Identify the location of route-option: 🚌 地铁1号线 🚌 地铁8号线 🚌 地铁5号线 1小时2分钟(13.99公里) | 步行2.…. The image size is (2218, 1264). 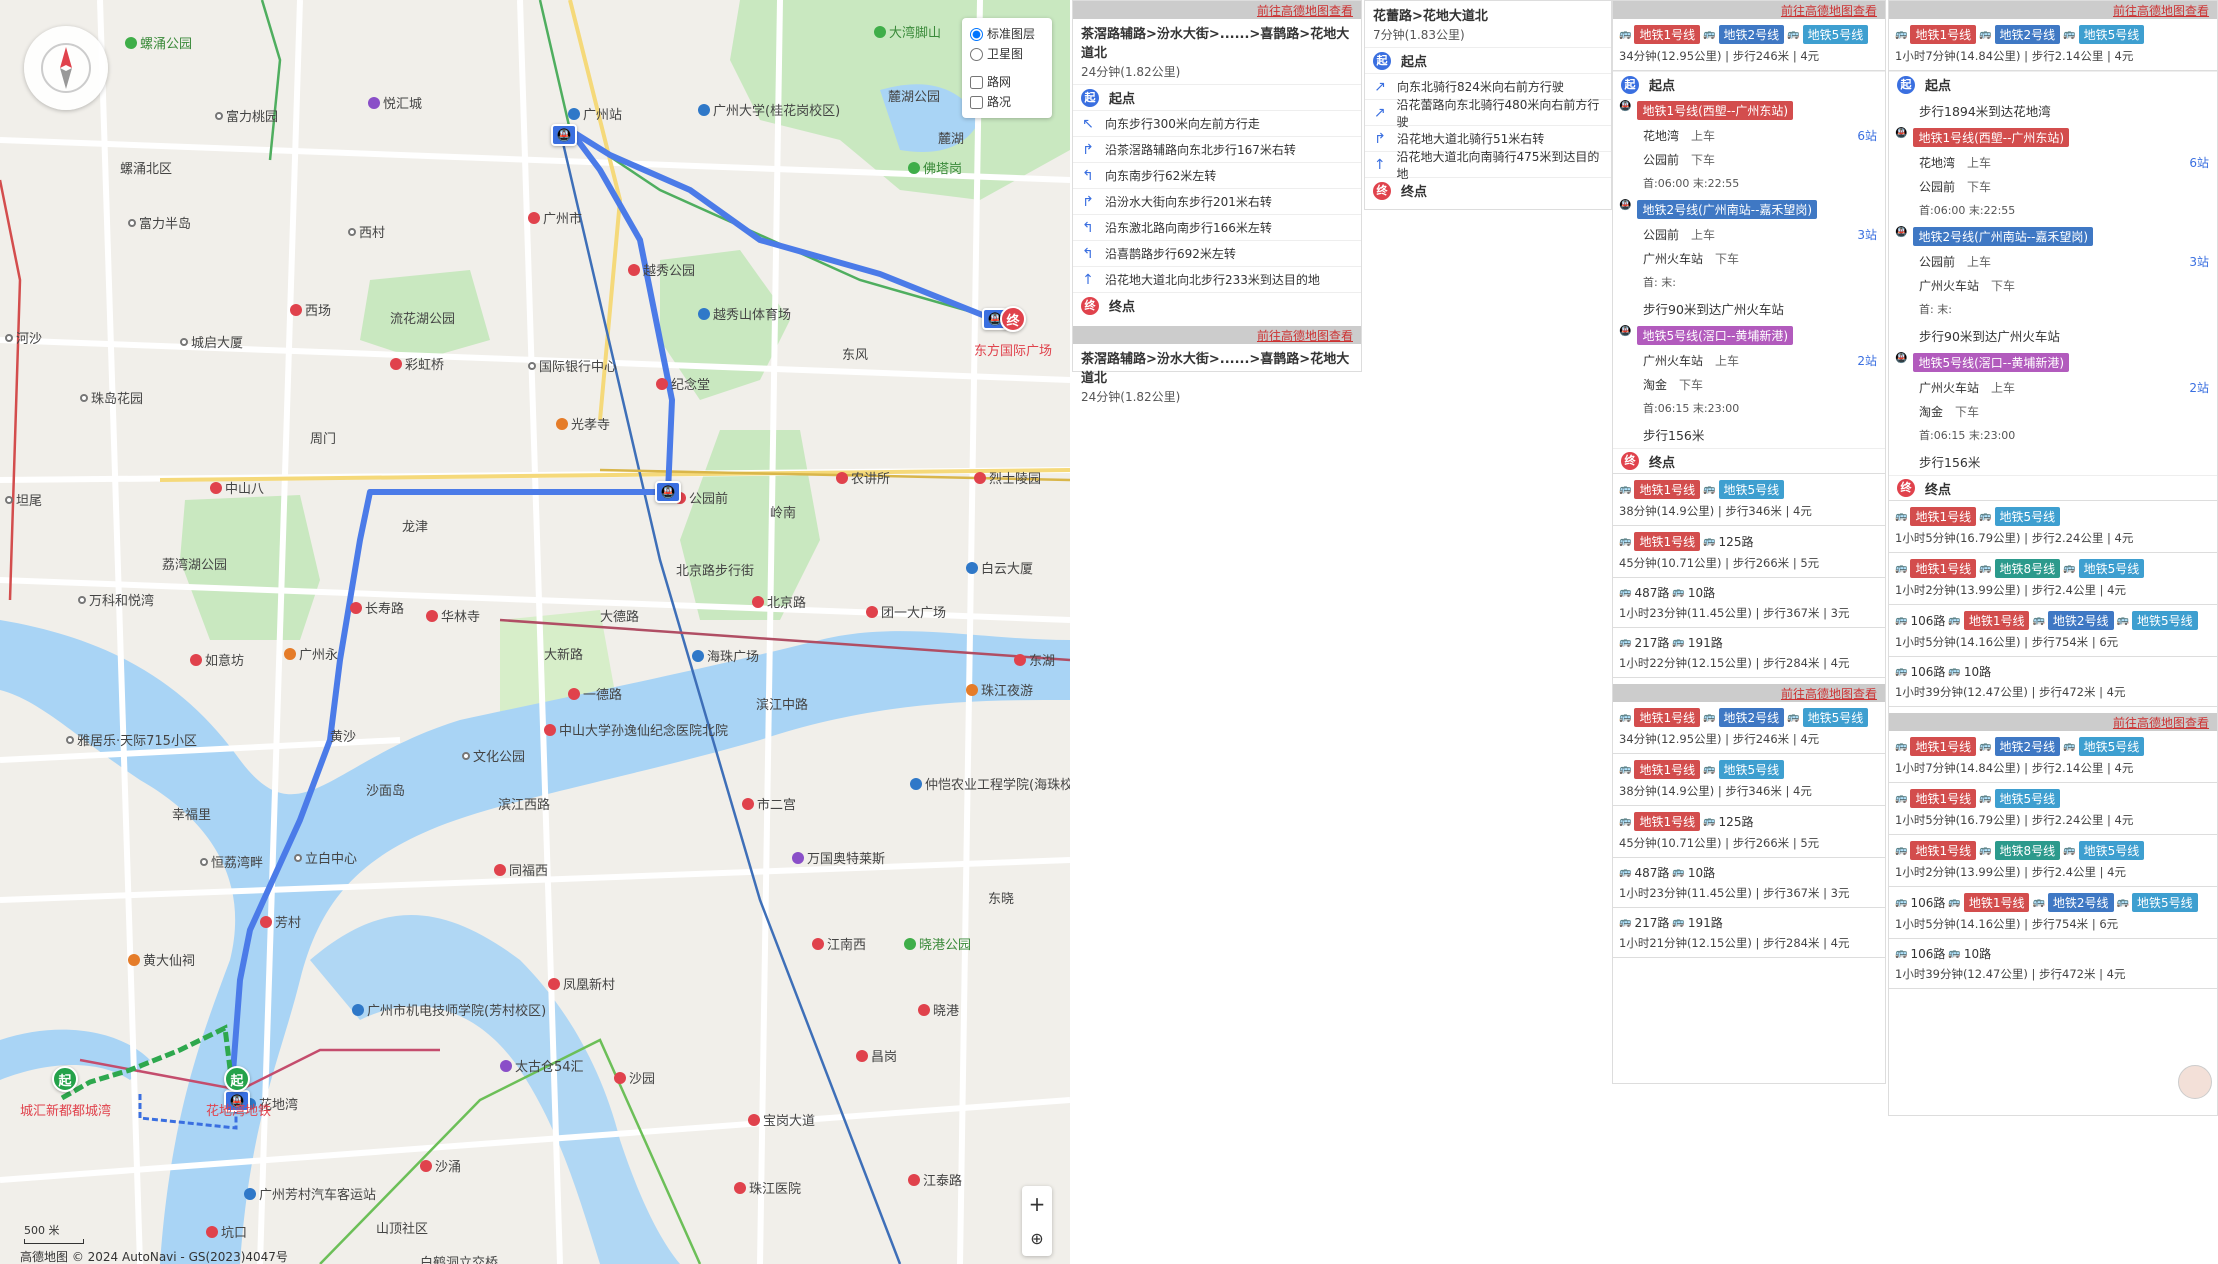
(2053, 579).